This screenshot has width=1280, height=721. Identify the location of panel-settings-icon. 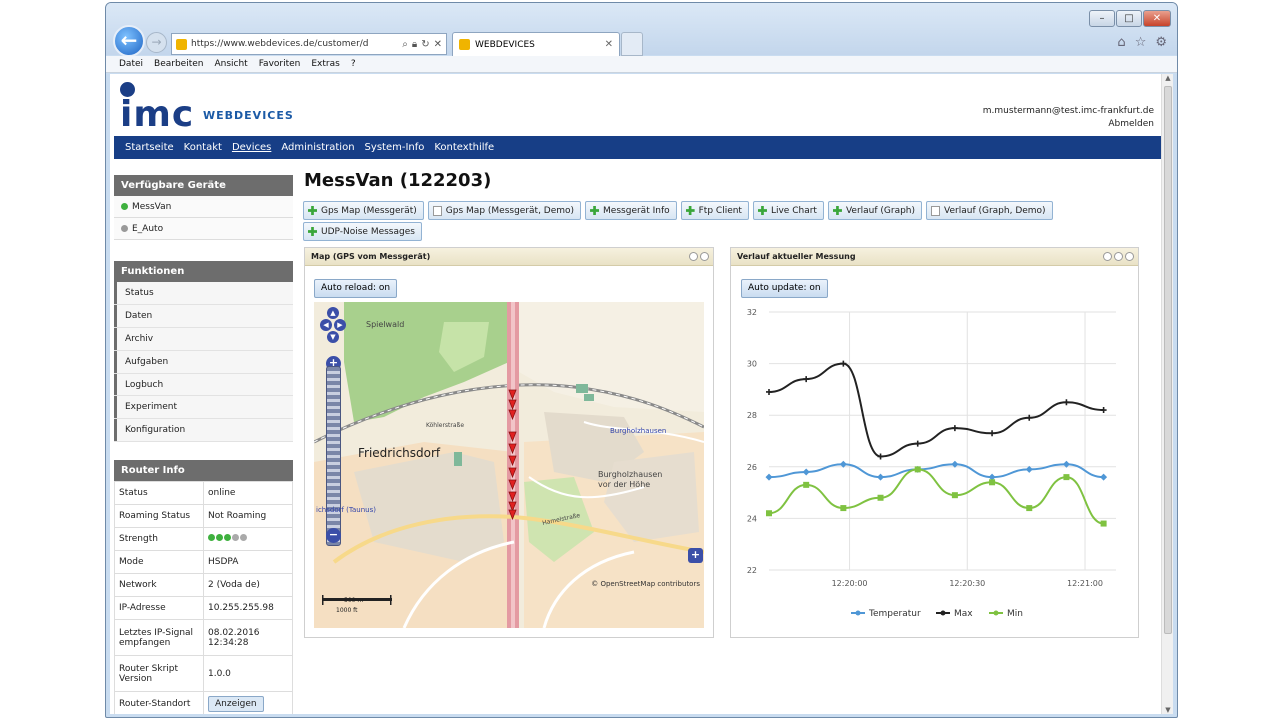
(693, 256).